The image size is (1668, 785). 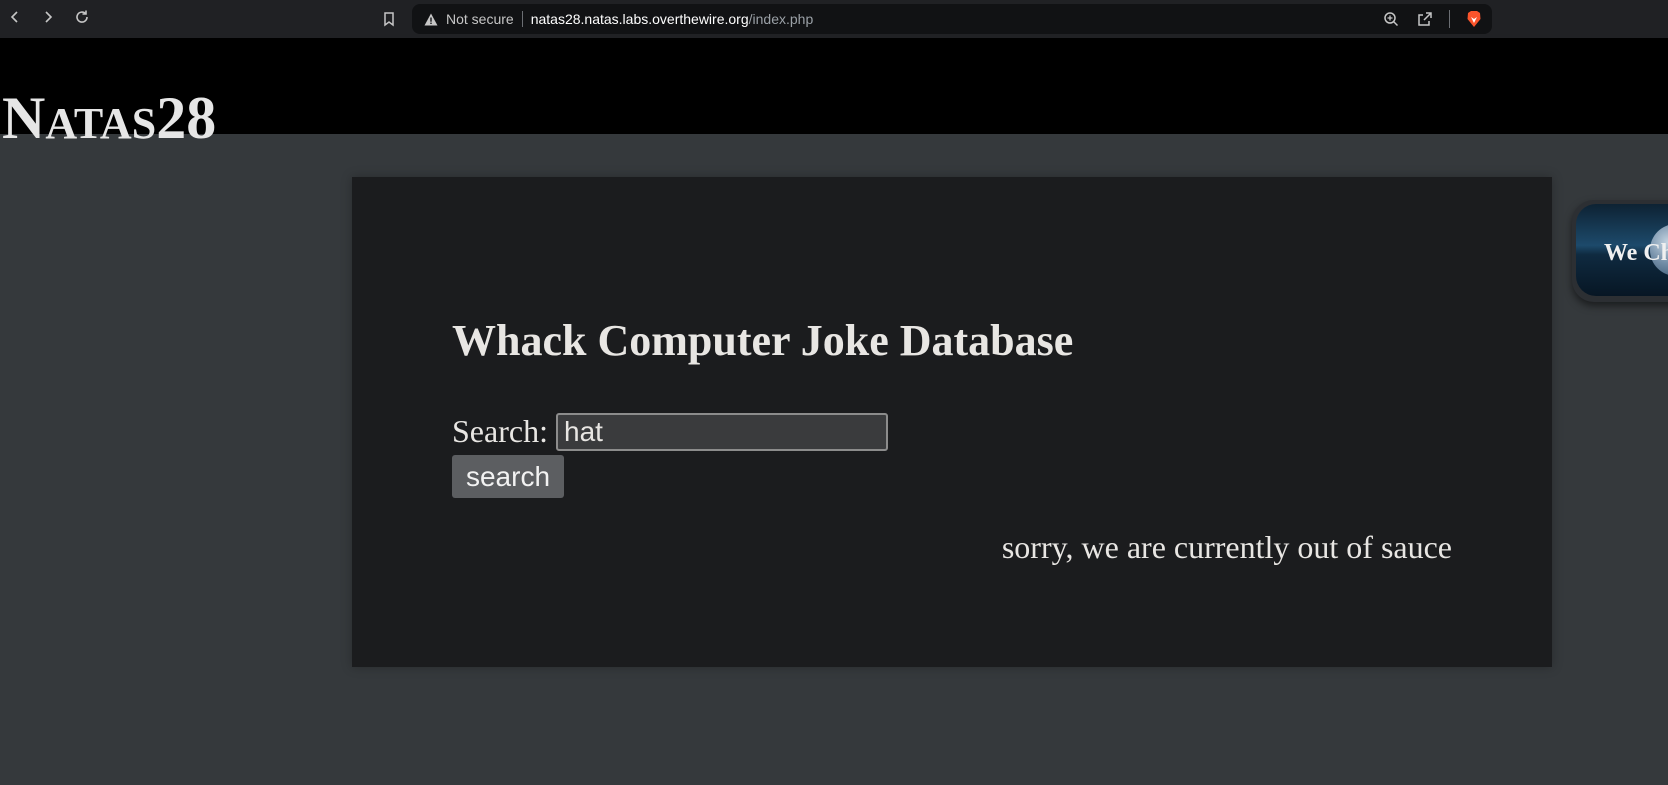 I want to click on site-title-middle: ATAS, so click(x=101, y=123).